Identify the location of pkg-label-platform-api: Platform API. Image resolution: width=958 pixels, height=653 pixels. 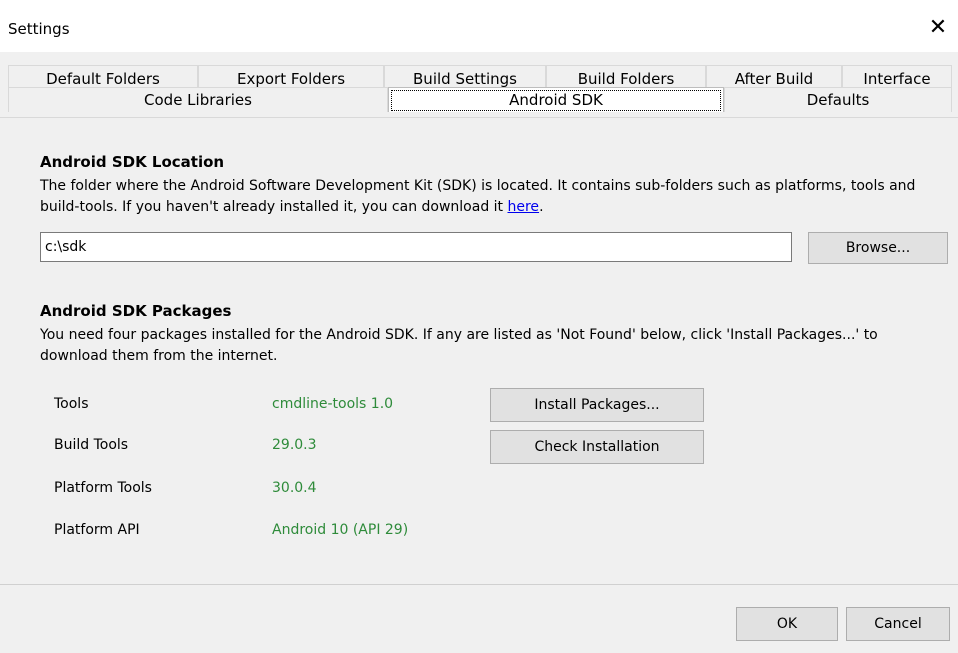
(97, 530).